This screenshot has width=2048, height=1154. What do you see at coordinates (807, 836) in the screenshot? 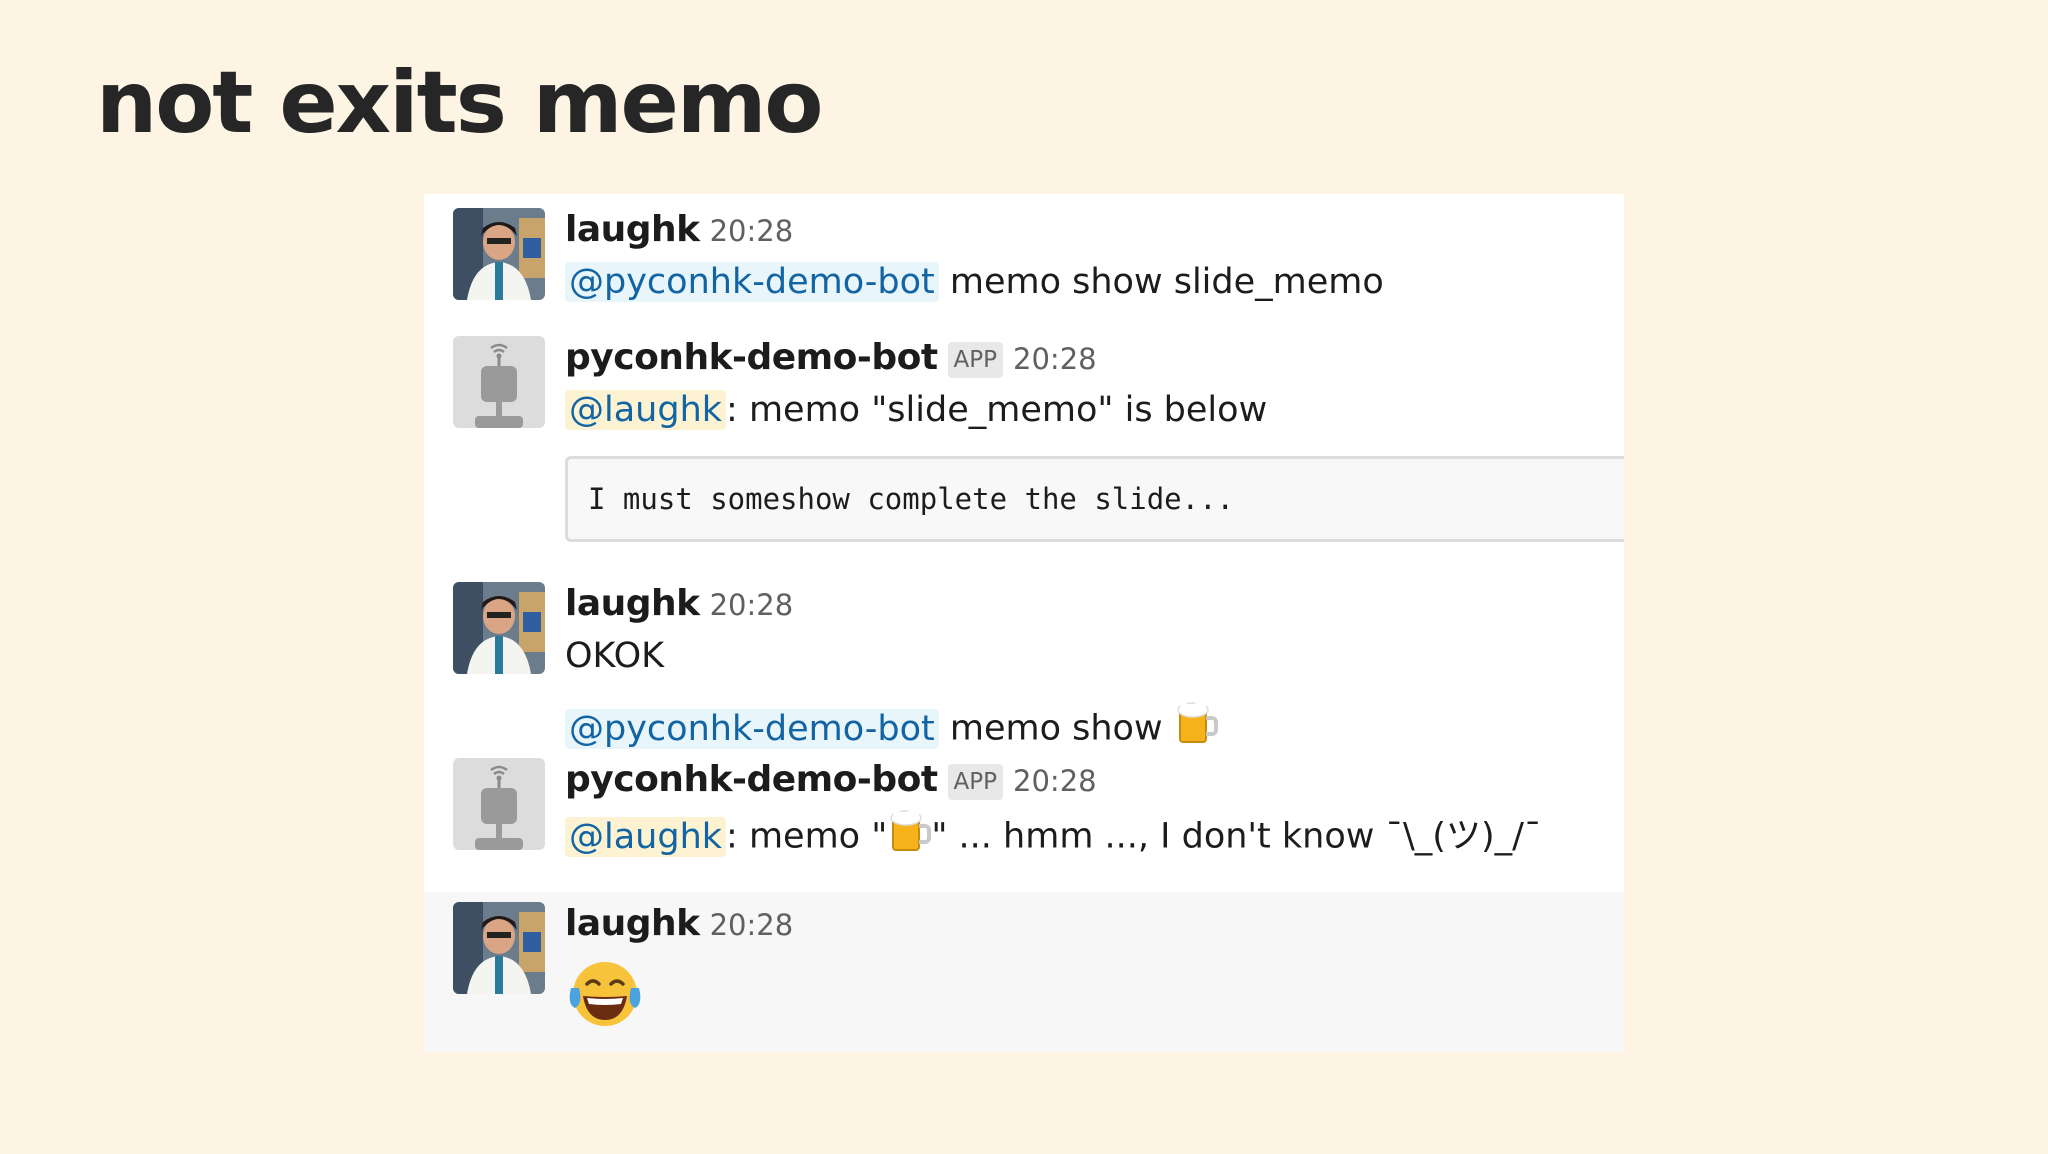
I see `message-body: : memo "` at bounding box center [807, 836].